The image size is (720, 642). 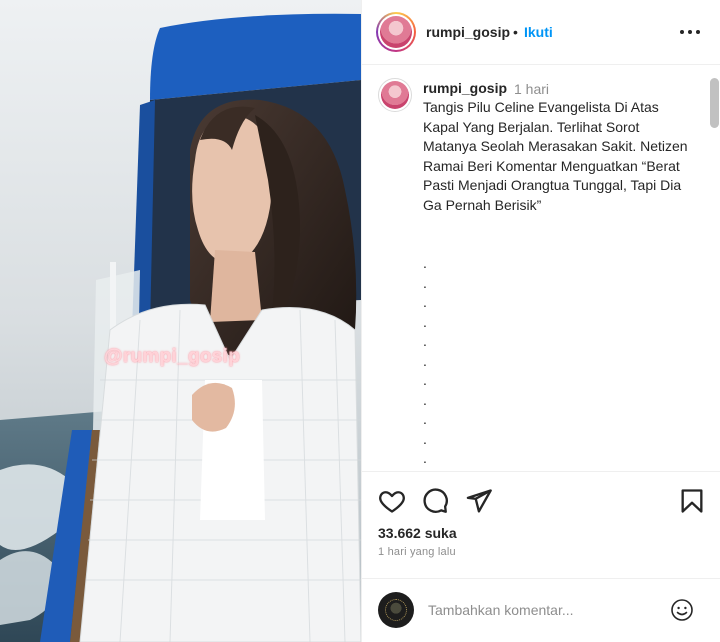 What do you see at coordinates (690, 32) in the screenshot?
I see `more-icon` at bounding box center [690, 32].